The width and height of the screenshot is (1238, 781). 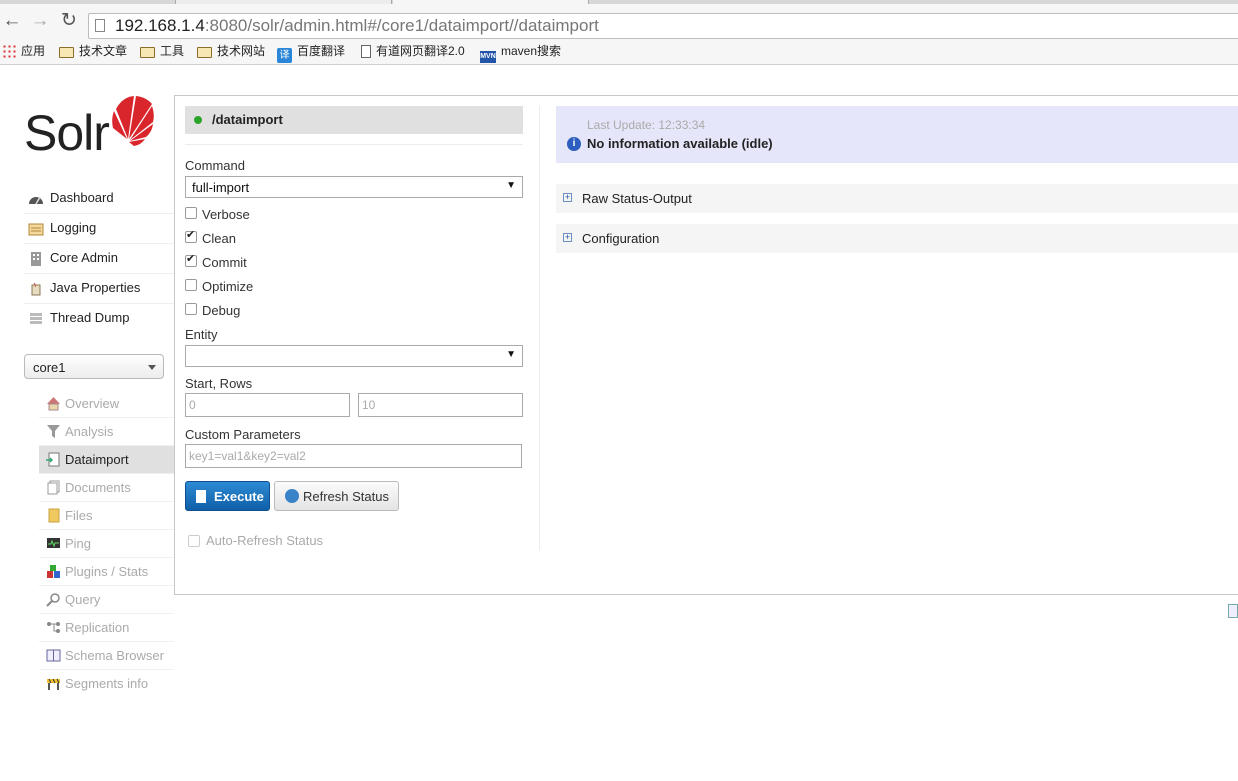 I want to click on optimize-label: Optimize, so click(x=228, y=286).